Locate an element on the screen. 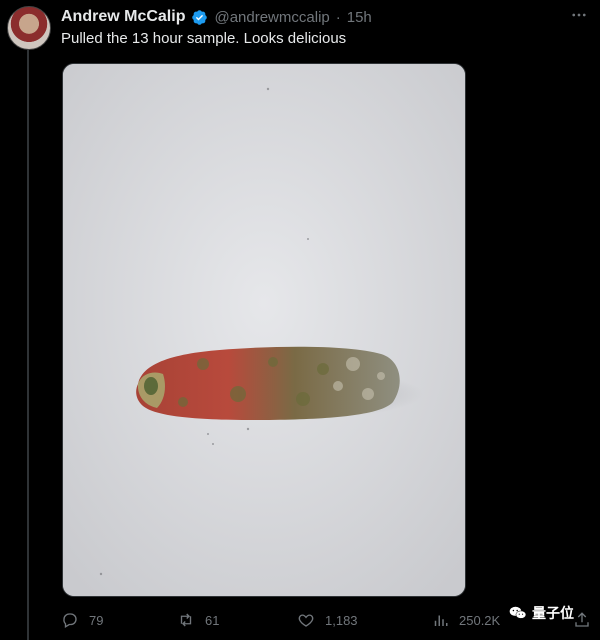  like-button: 1,183 is located at coordinates (327, 620).